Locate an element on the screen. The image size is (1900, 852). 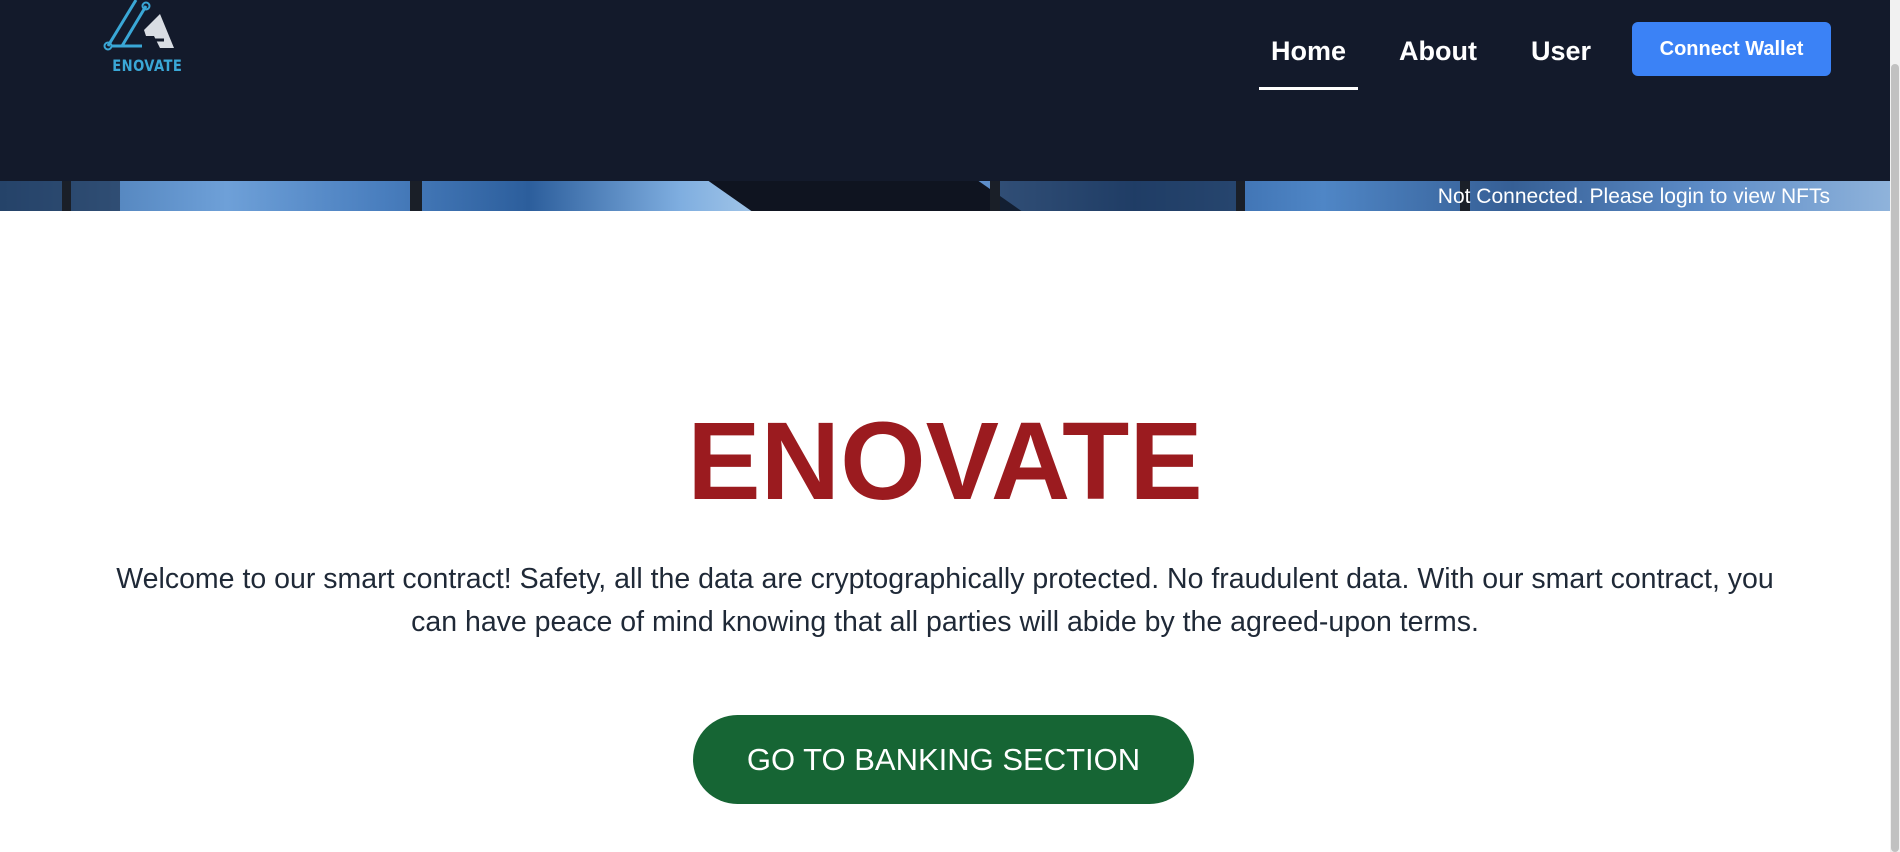
go-to-banking-button: GO TO BANKING SECTION is located at coordinates (943, 759).